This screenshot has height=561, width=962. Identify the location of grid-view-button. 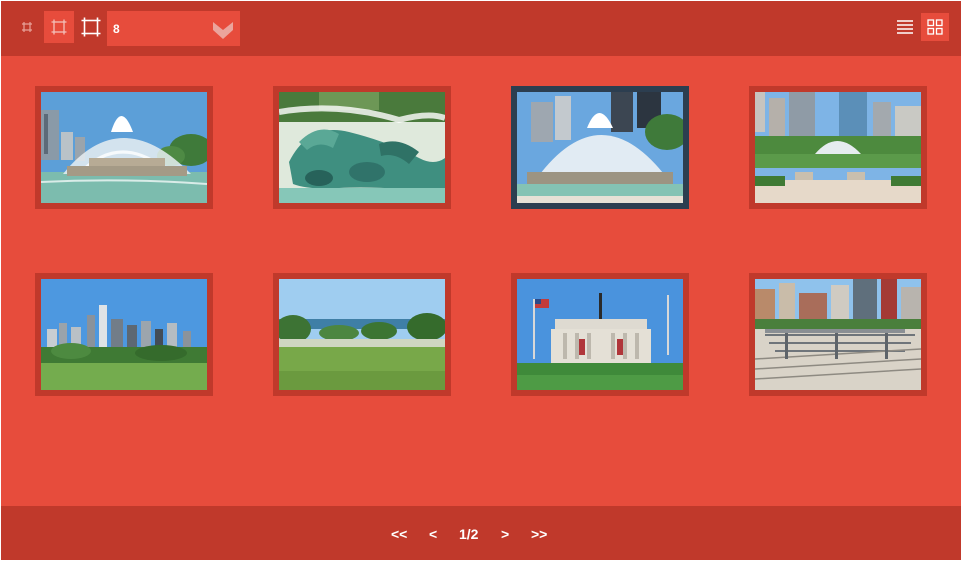
(935, 27).